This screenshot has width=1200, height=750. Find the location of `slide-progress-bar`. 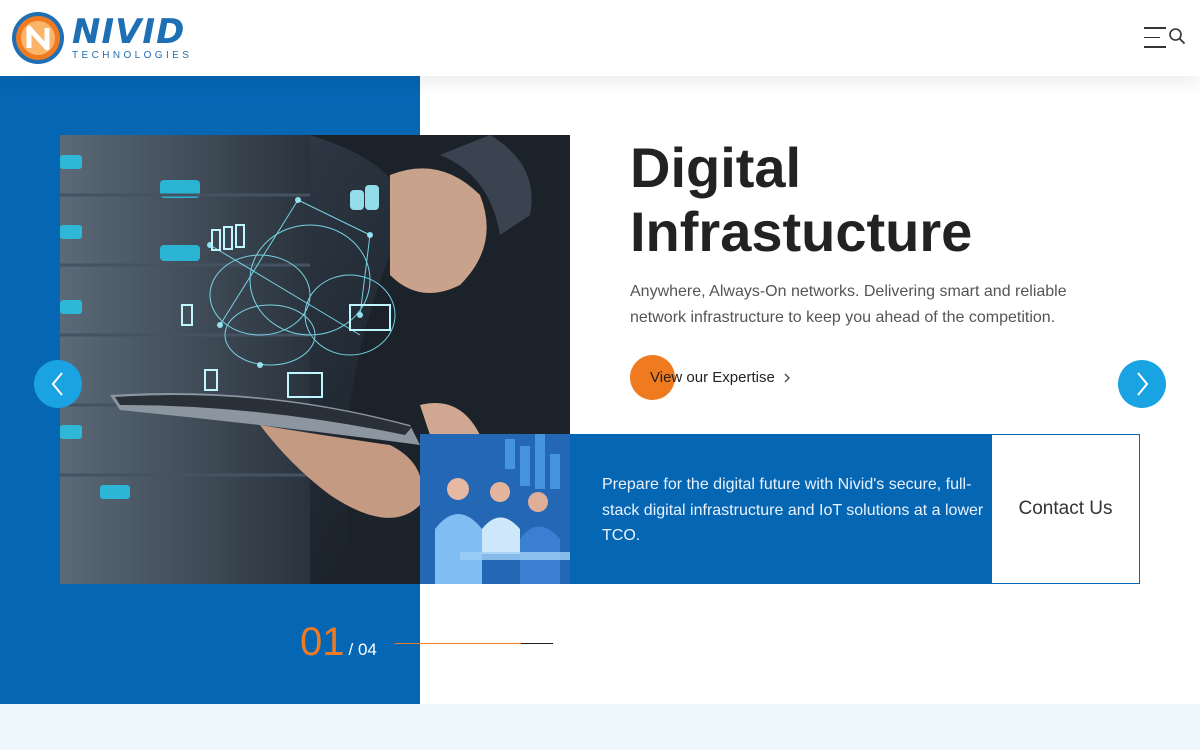

slide-progress-bar is located at coordinates (474, 643).